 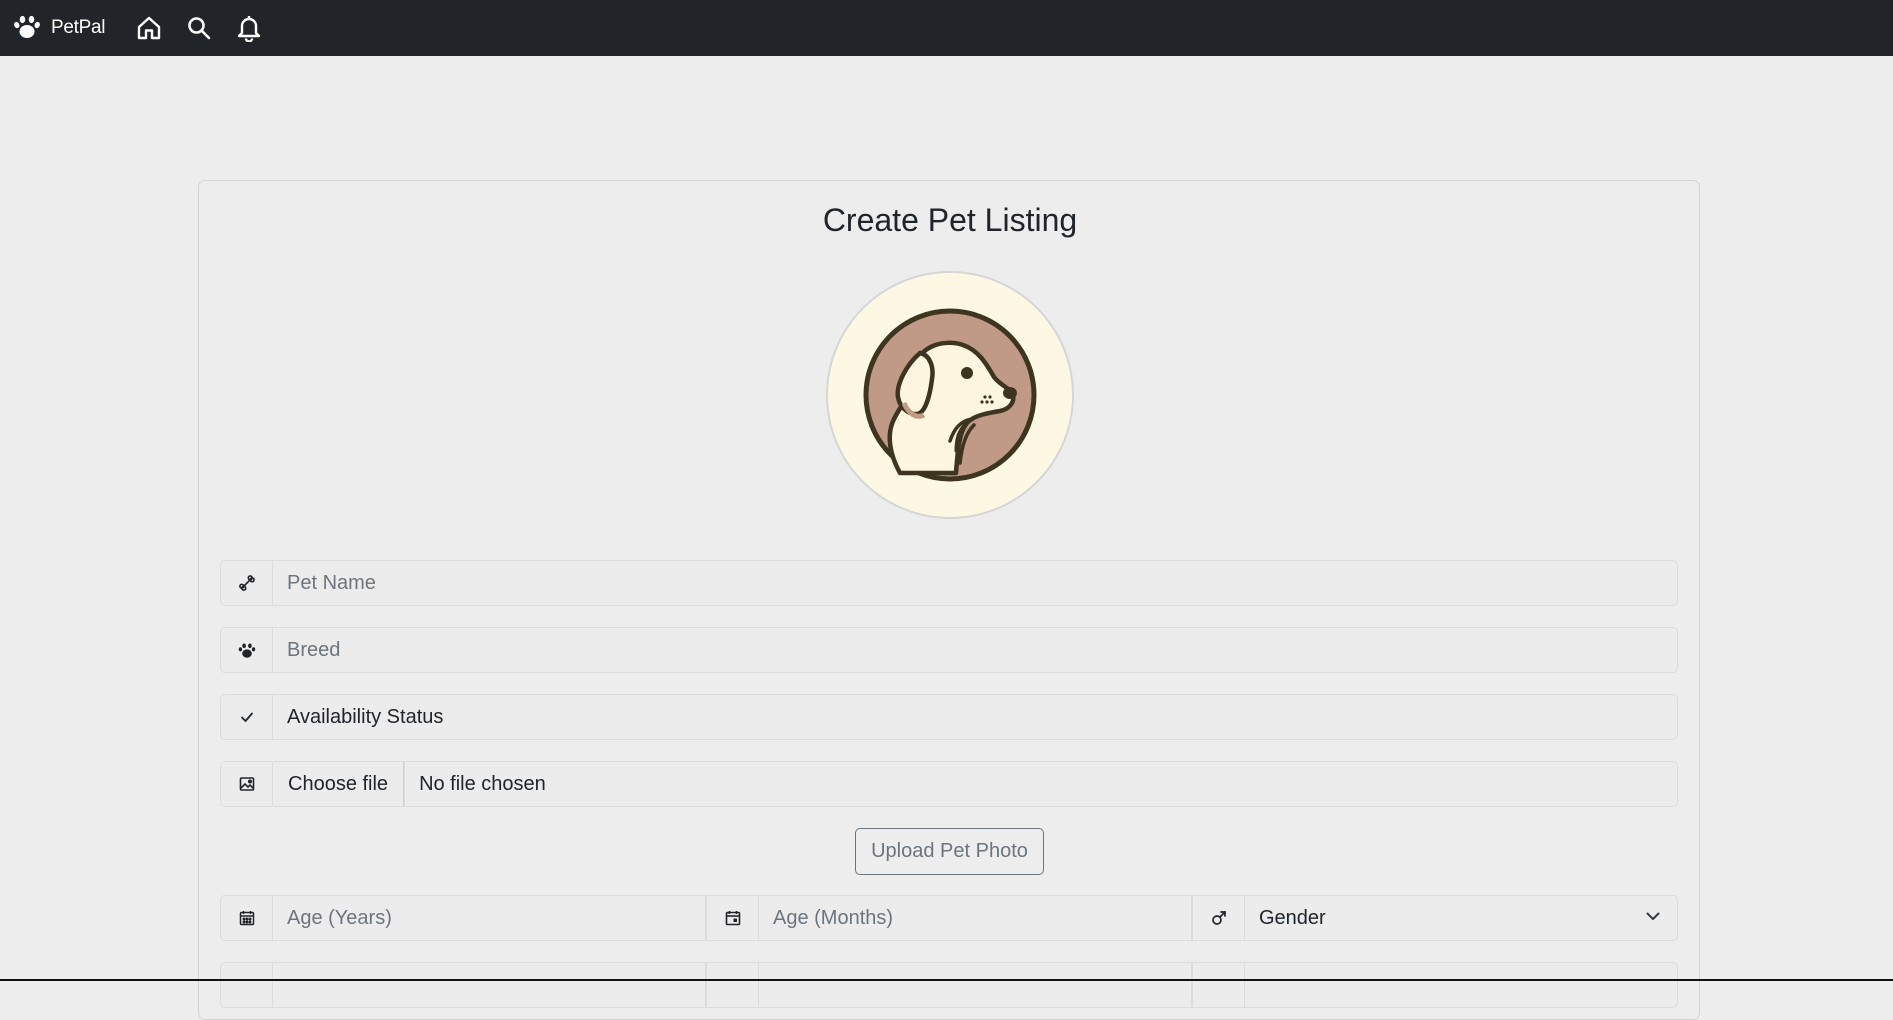 What do you see at coordinates (246, 583) in the screenshot?
I see `bone-icon` at bounding box center [246, 583].